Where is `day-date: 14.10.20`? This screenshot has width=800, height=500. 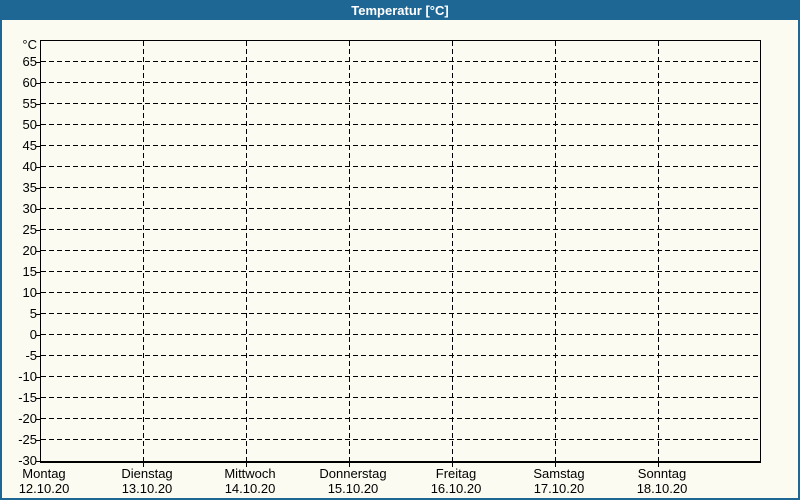
day-date: 14.10.20 is located at coordinates (250, 488).